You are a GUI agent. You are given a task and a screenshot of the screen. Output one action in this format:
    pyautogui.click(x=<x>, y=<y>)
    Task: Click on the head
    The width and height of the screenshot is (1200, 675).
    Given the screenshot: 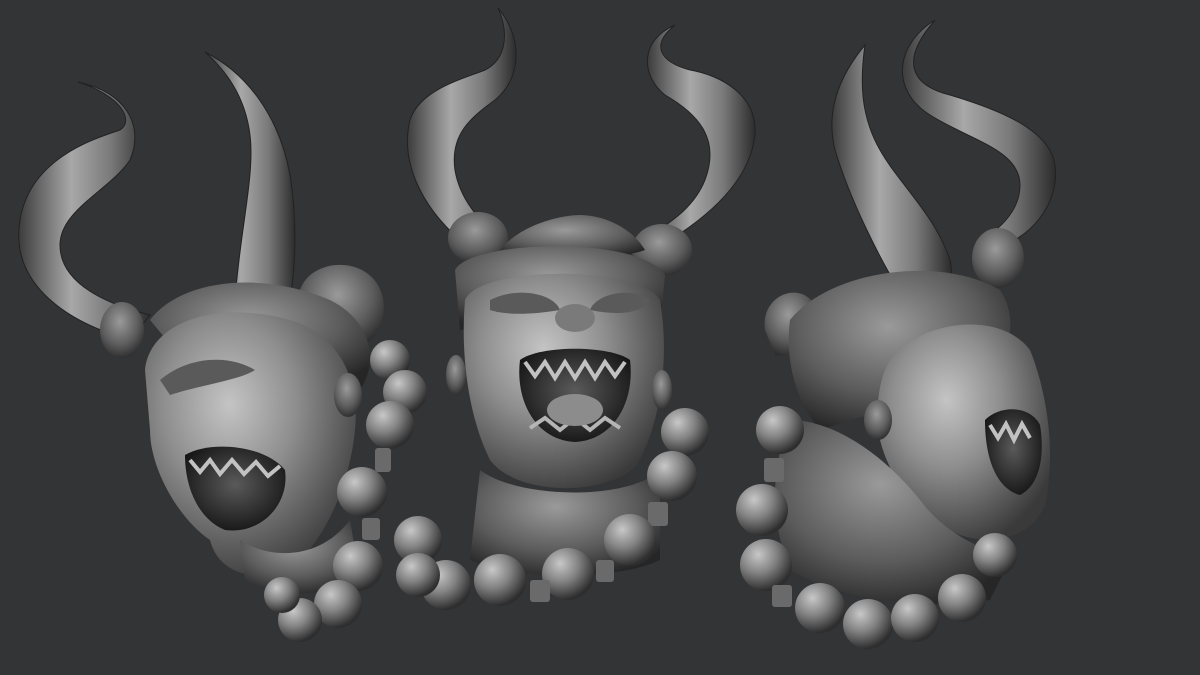 What is the action you would take?
    pyautogui.click(x=250, y=444)
    